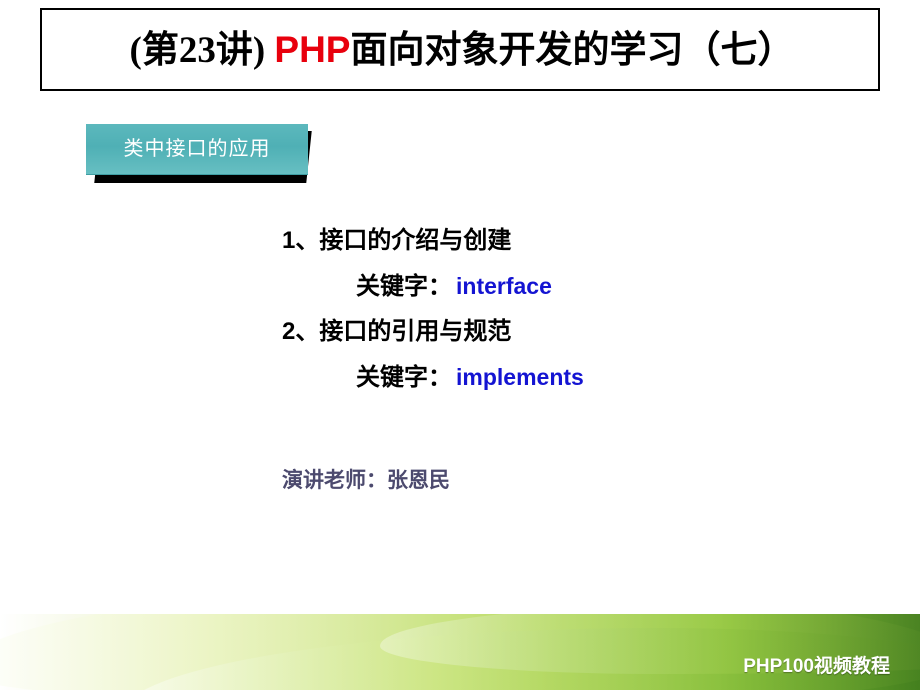 Image resolution: width=920 pixels, height=690 pixels. I want to click on section-tab-label: 类中接口的应用, so click(197, 149).